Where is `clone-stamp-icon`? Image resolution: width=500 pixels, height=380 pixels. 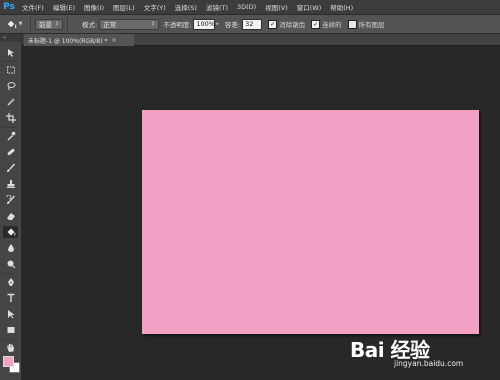
clone-stamp-icon is located at coordinates (10, 184).